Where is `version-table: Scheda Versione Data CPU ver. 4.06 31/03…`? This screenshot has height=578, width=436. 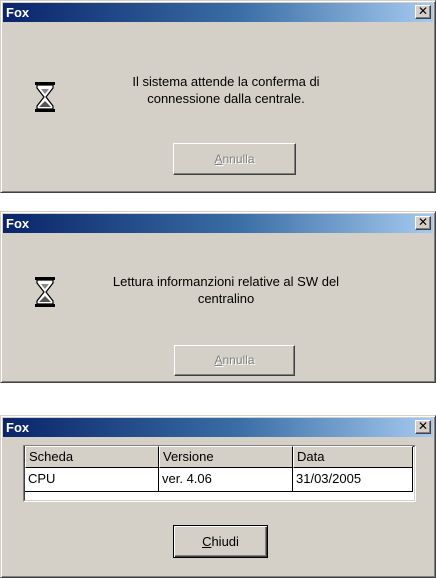 version-table: Scheda Versione Data CPU ver. 4.06 31/03… is located at coordinates (219, 473).